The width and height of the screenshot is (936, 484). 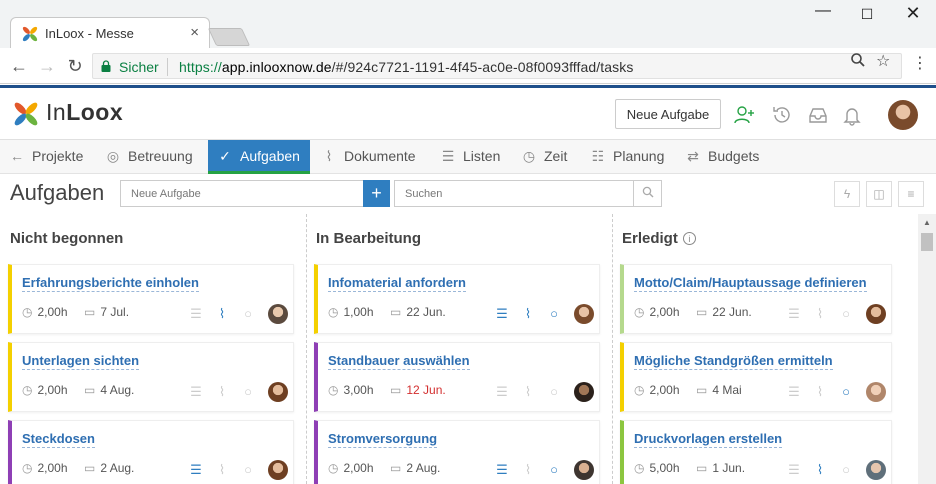 What do you see at coordinates (397, 283) in the screenshot?
I see `task-title: Infomaterial anfordern` at bounding box center [397, 283].